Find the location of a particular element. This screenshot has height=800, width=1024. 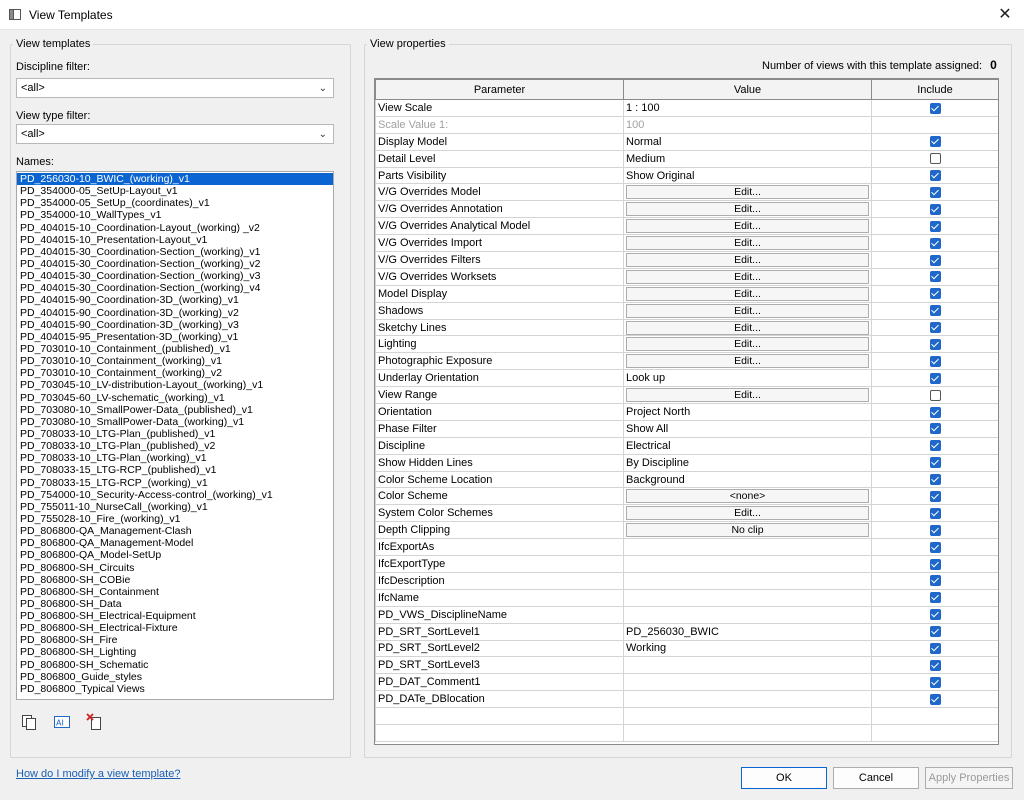

list-item: PD_806800-SH_Fire is located at coordinates (175, 640).